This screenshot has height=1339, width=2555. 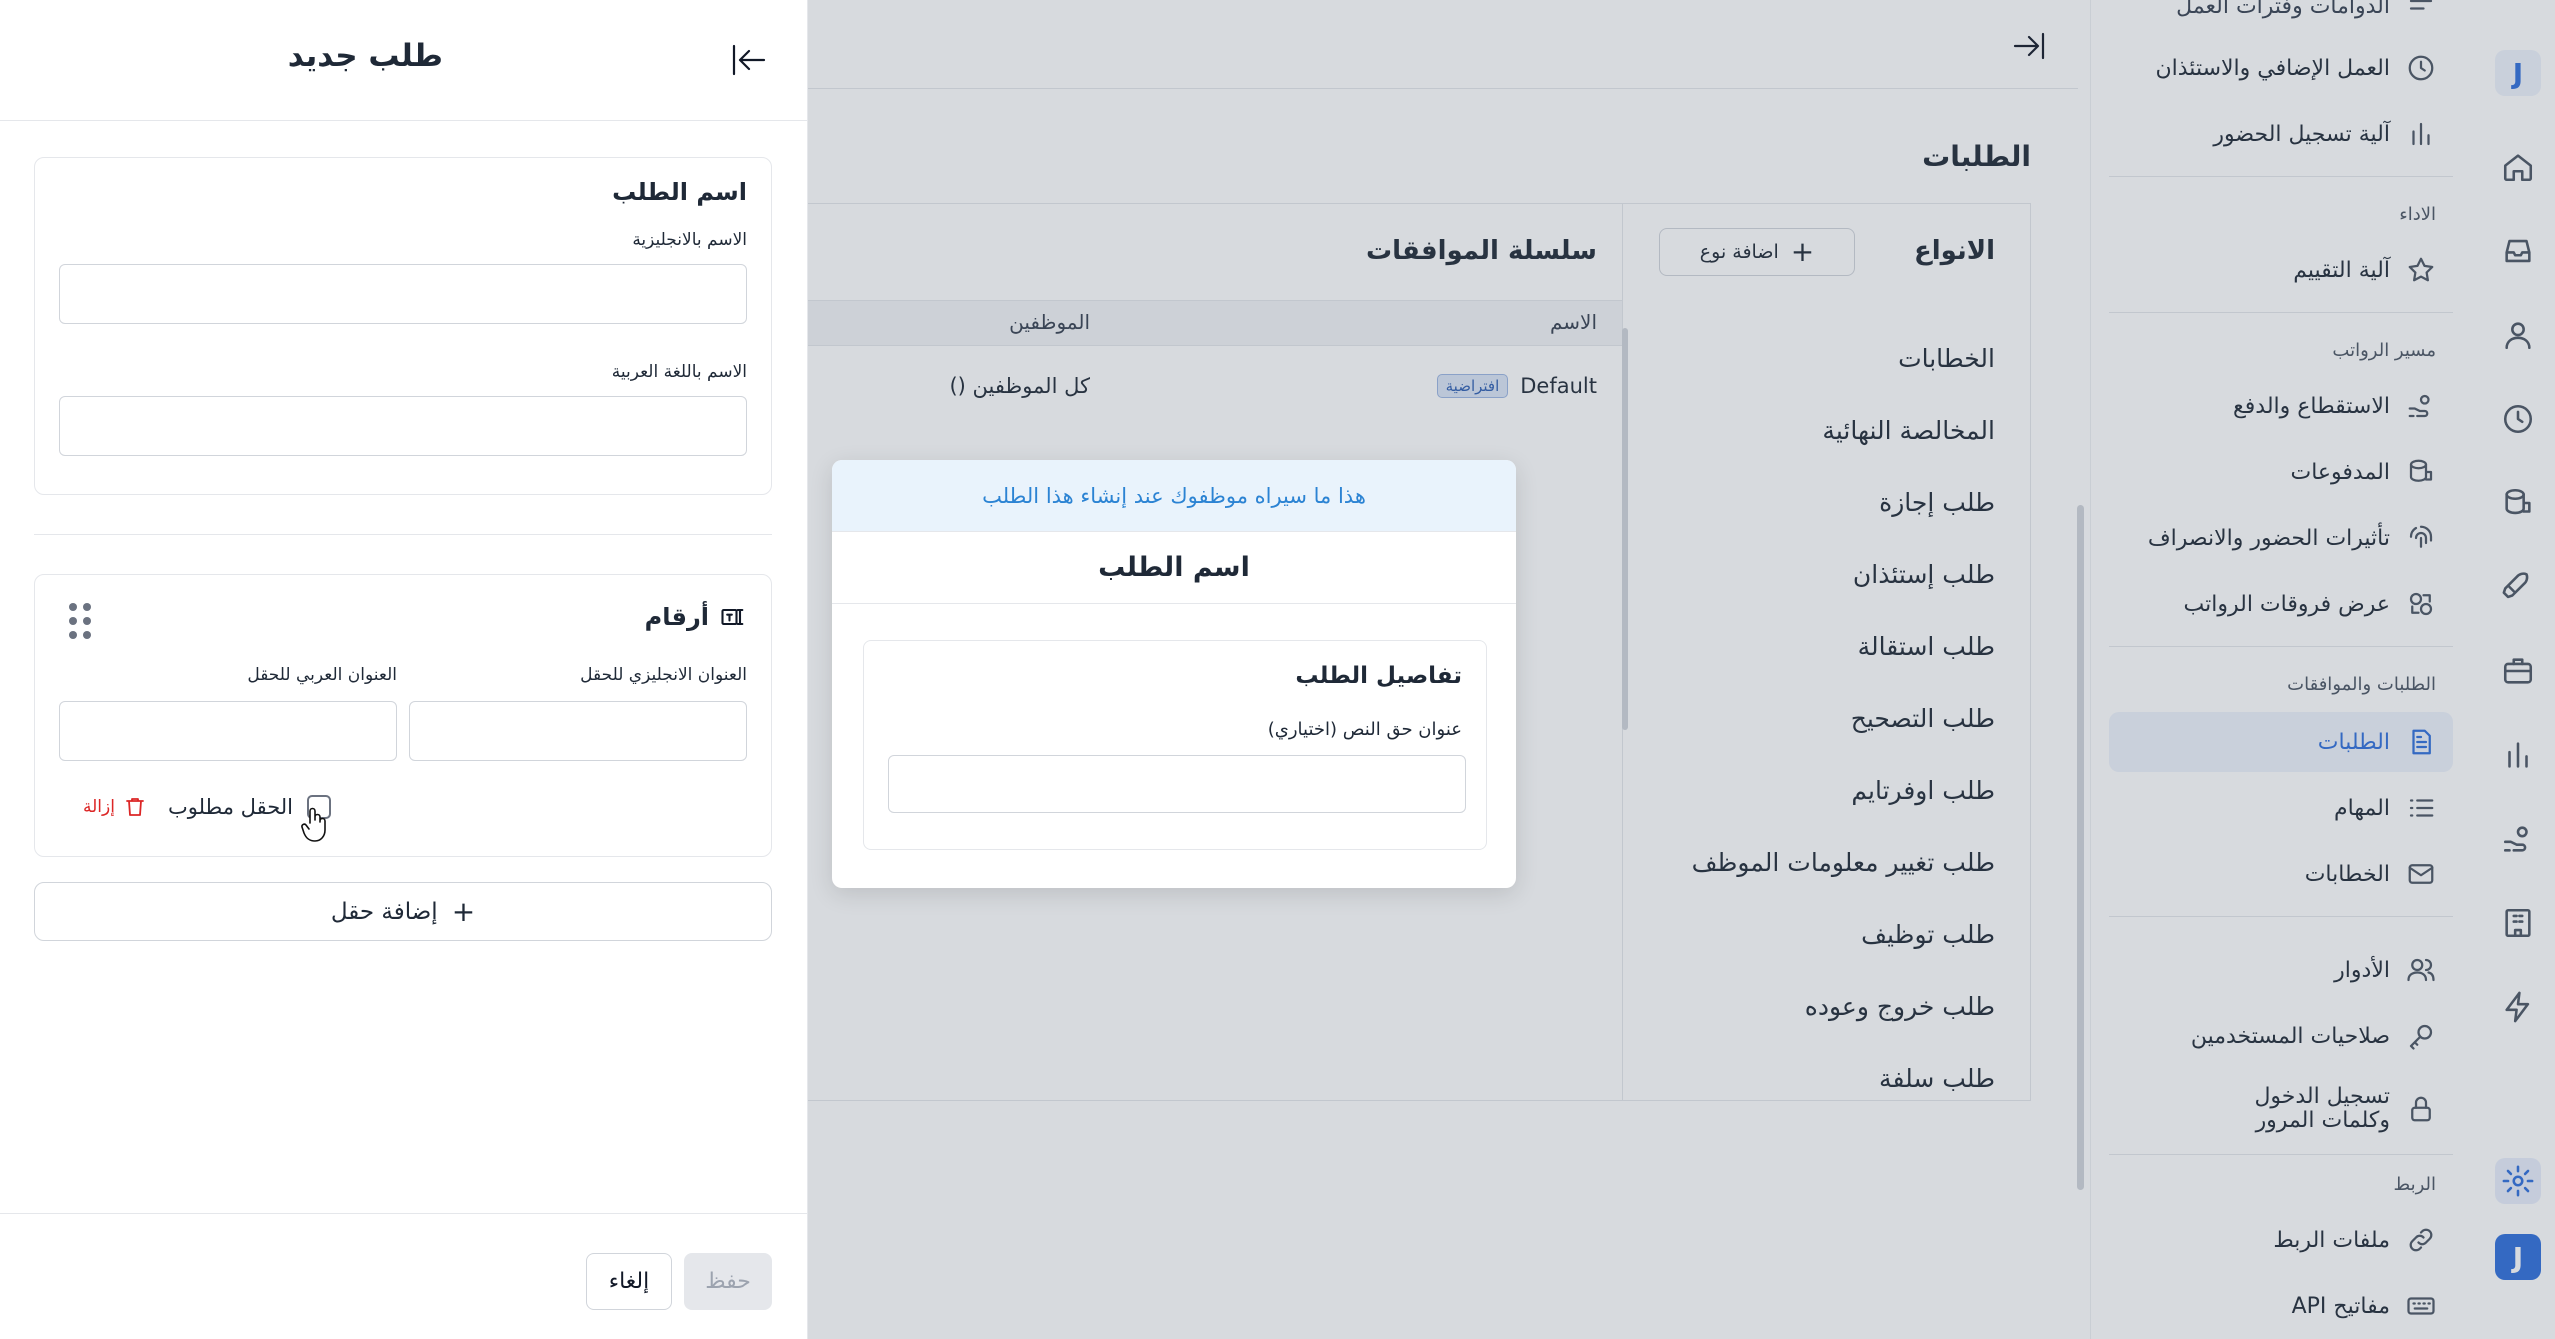 What do you see at coordinates (81, 623) in the screenshot?
I see `drag-handle-icon` at bounding box center [81, 623].